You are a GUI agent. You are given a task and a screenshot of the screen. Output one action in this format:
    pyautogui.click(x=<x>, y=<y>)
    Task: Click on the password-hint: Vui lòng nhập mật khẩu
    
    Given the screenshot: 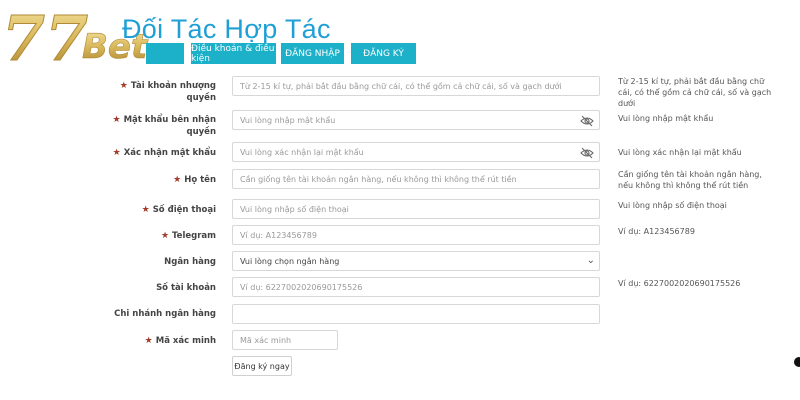 What is the action you would take?
    pyautogui.click(x=666, y=118)
    